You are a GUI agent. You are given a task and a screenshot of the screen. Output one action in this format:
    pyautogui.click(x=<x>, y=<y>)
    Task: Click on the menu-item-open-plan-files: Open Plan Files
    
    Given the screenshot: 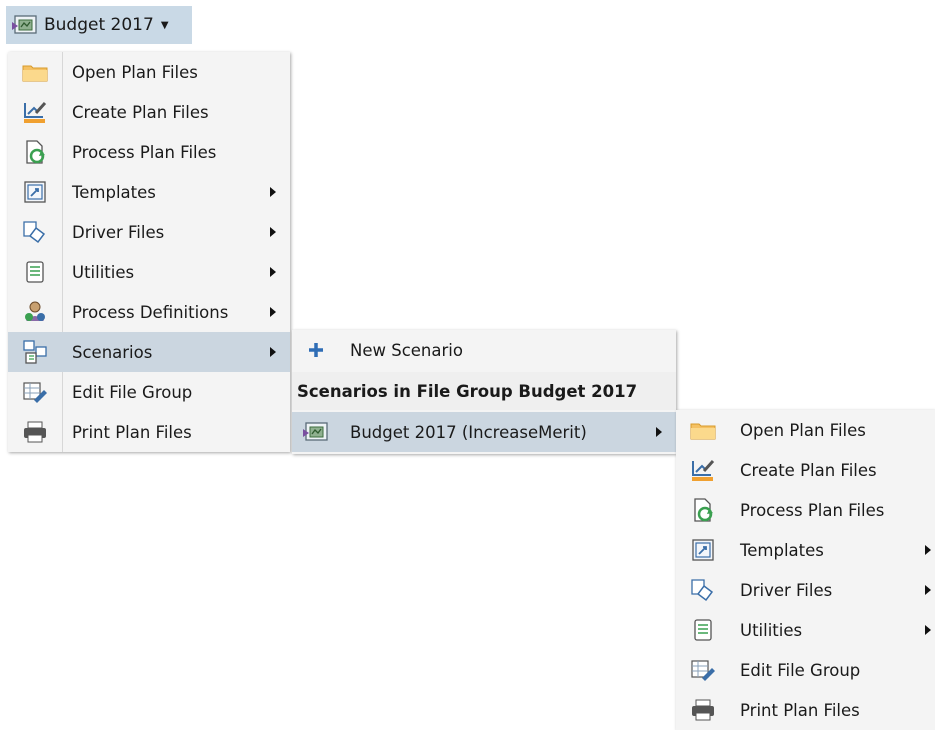 What is the action you would take?
    pyautogui.click(x=149, y=72)
    